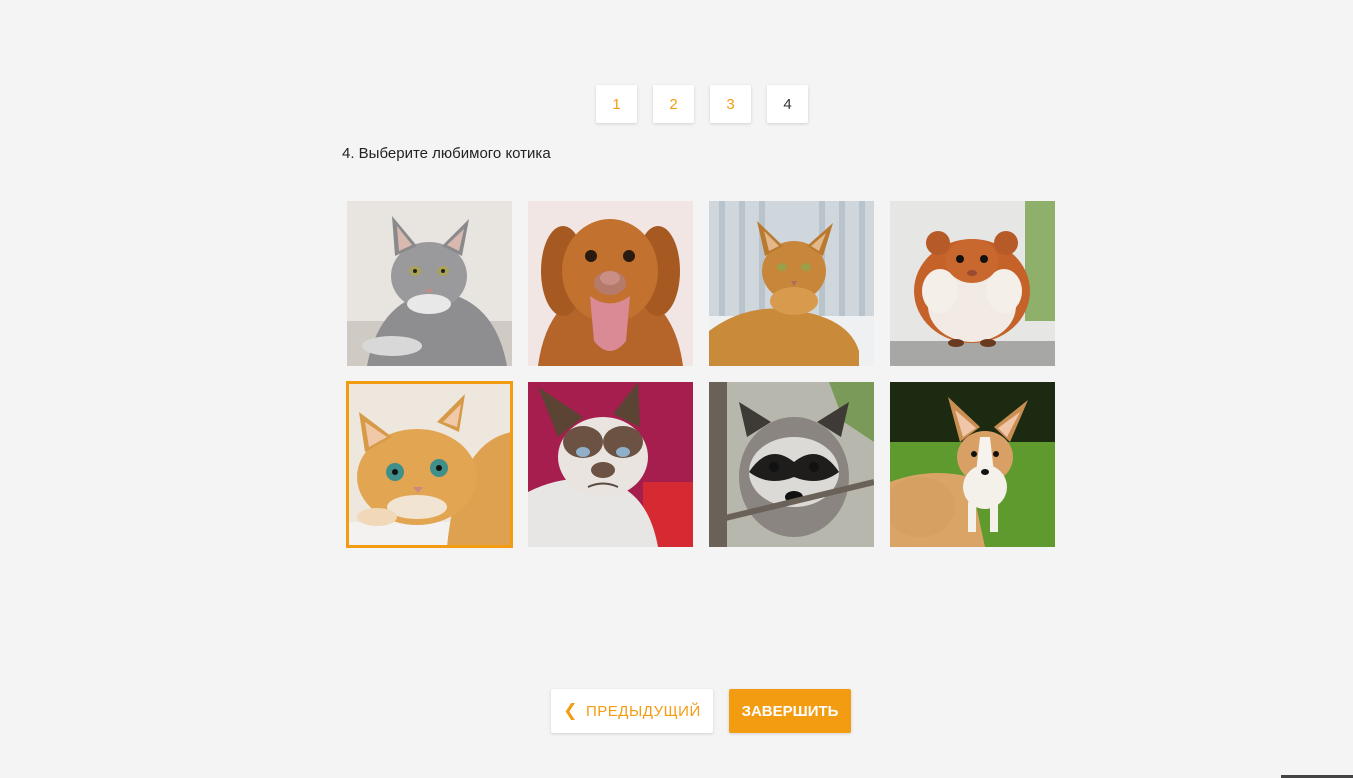 The image size is (1353, 778). I want to click on previous-button-label: ПРЕДЫДУЩИЙ, so click(643, 711).